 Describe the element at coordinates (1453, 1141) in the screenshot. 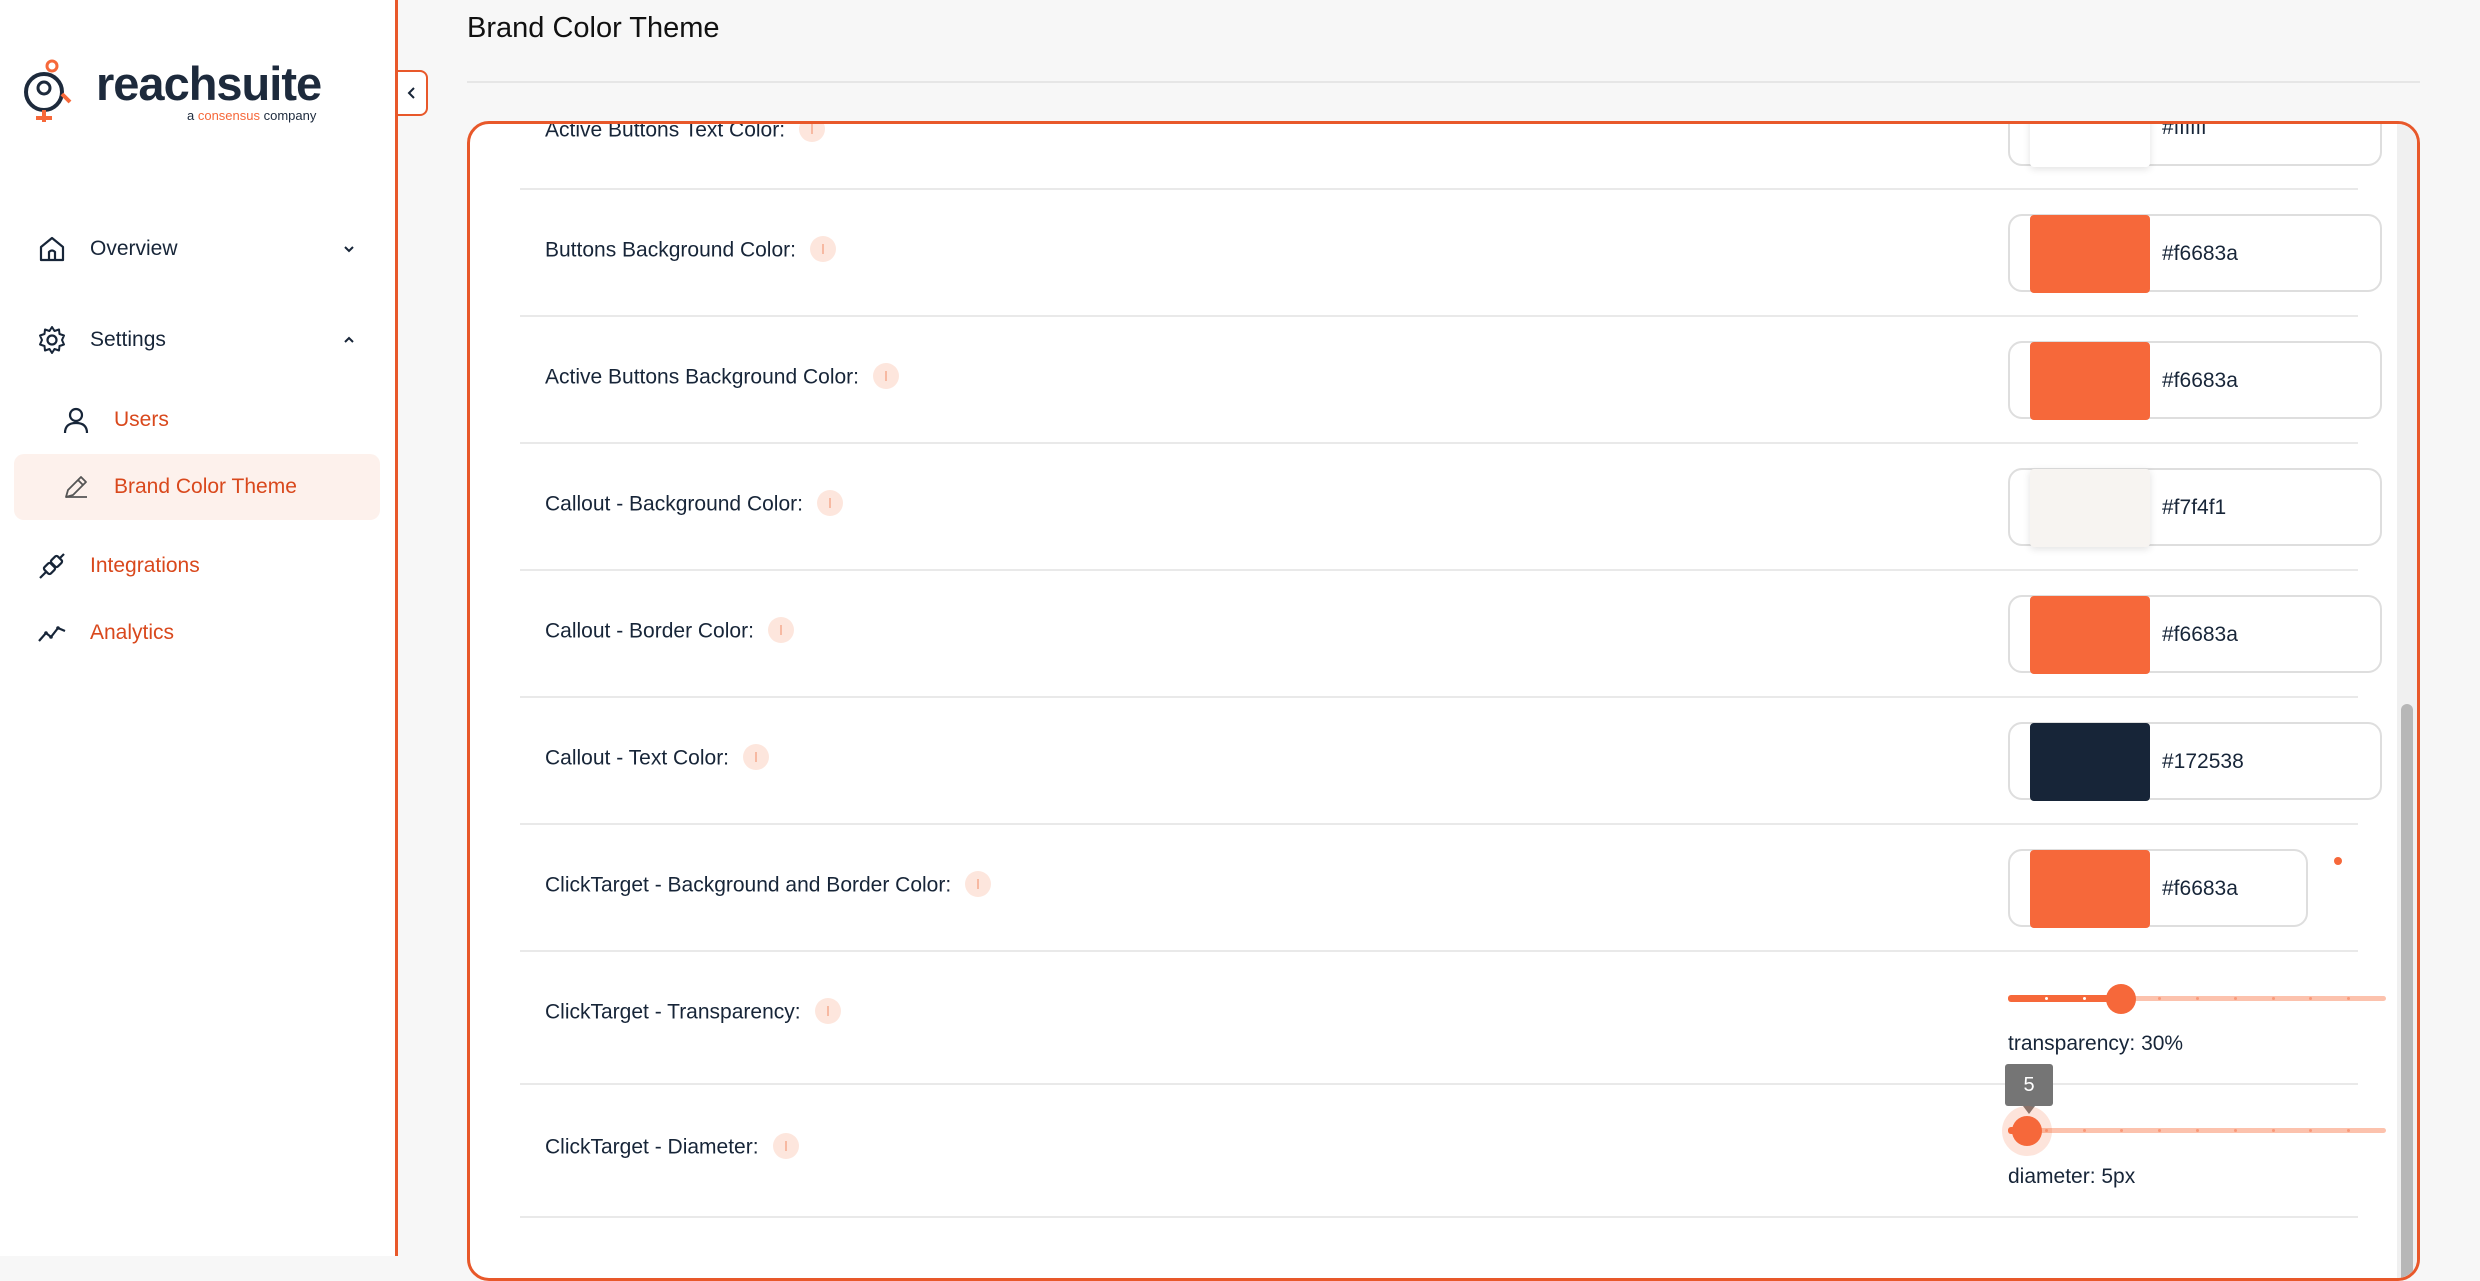

I see `setting-row-clicktarget-diameter: ClickTarget - Diameter: 5 diameter: 5px` at that location.